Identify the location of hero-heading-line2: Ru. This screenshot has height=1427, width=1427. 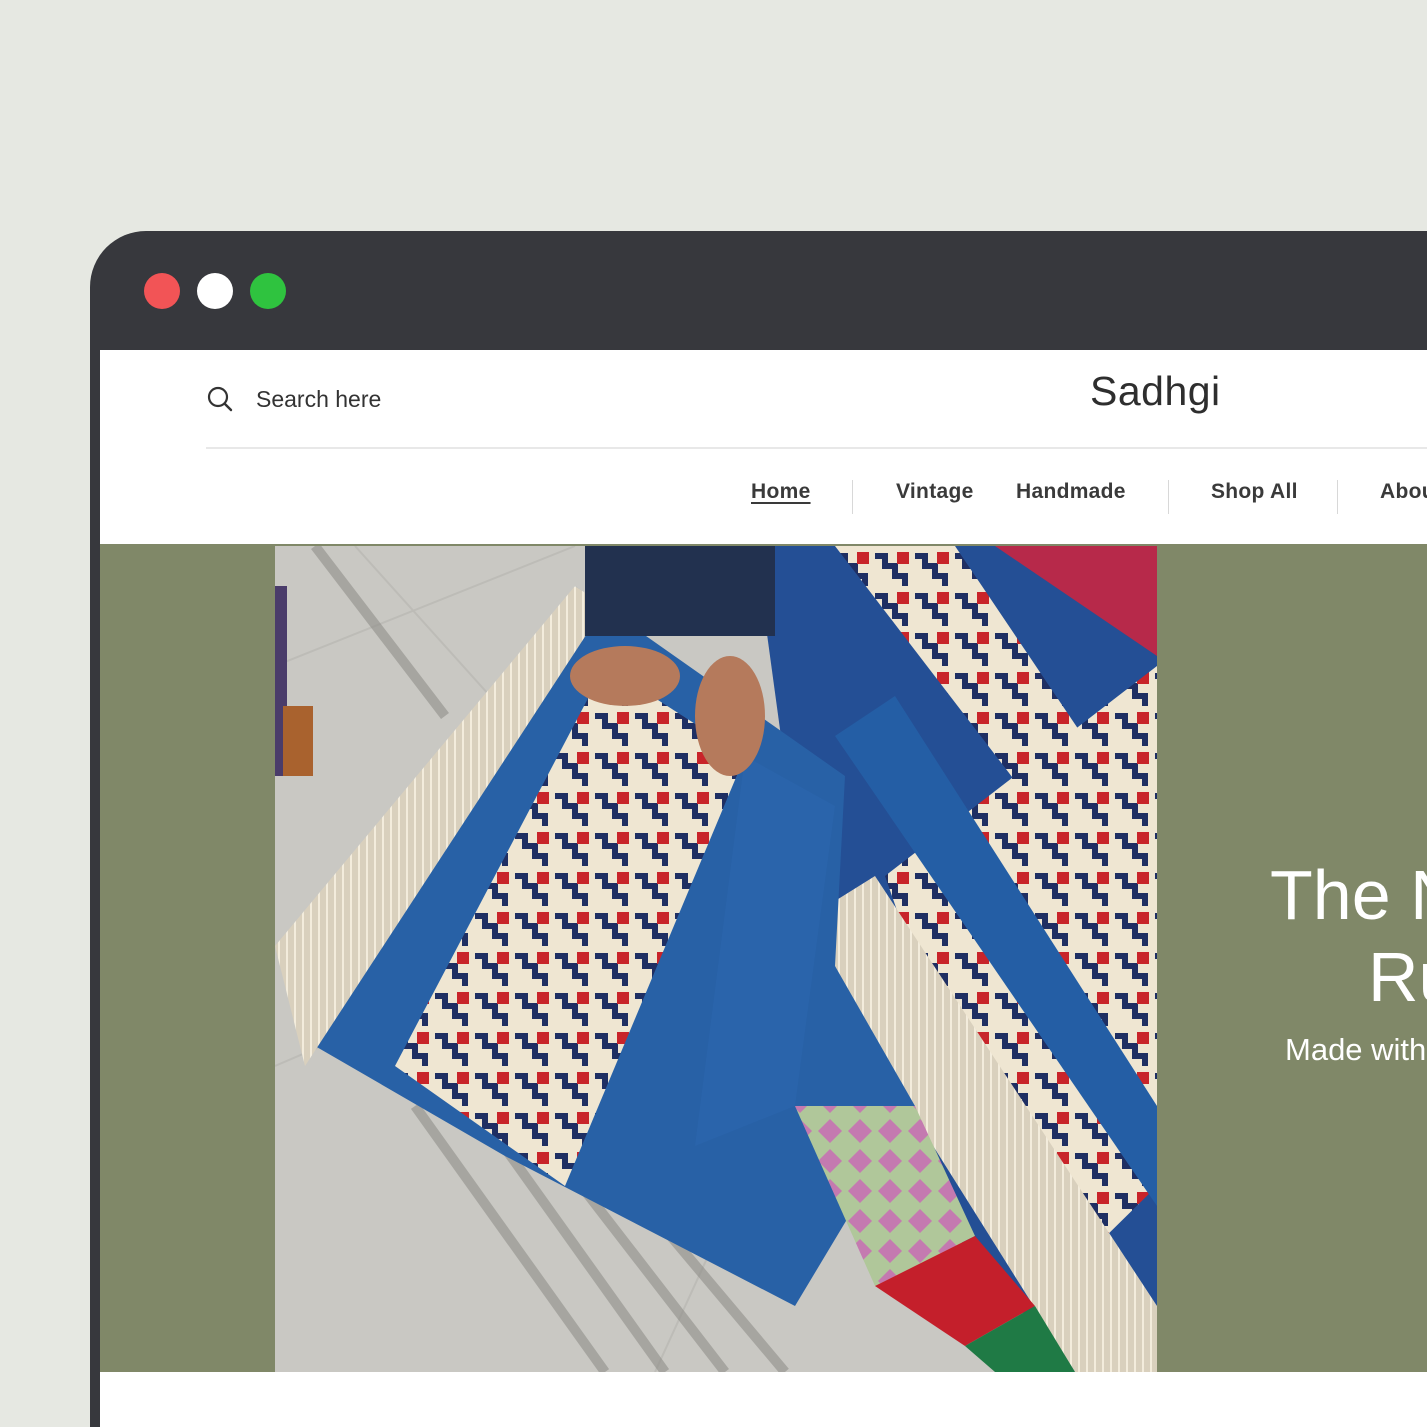
(1397, 977).